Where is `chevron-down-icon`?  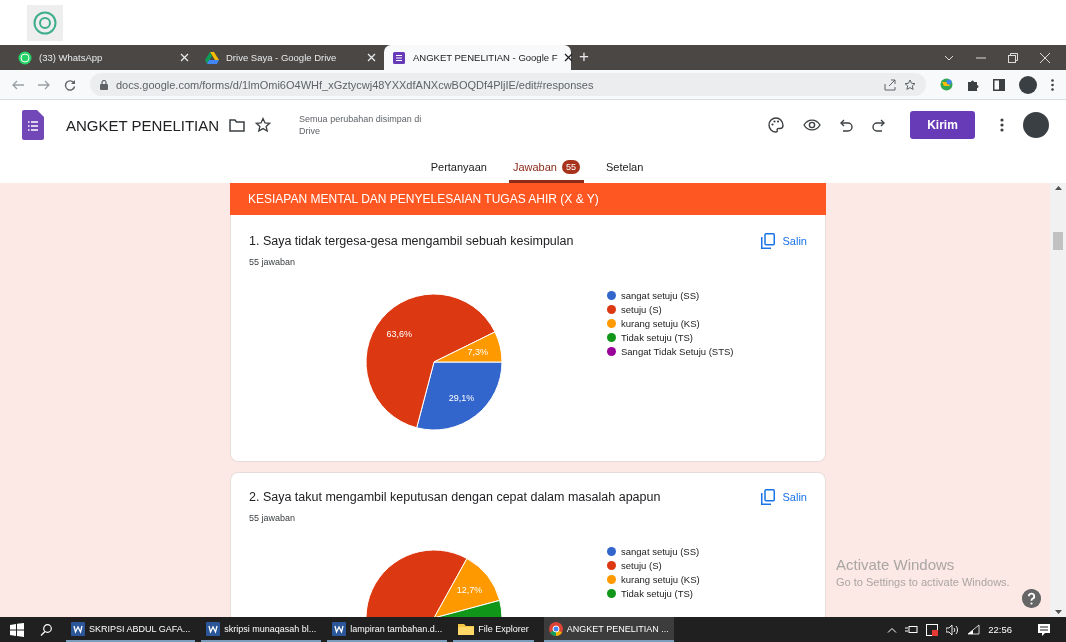 chevron-down-icon is located at coordinates (949, 58).